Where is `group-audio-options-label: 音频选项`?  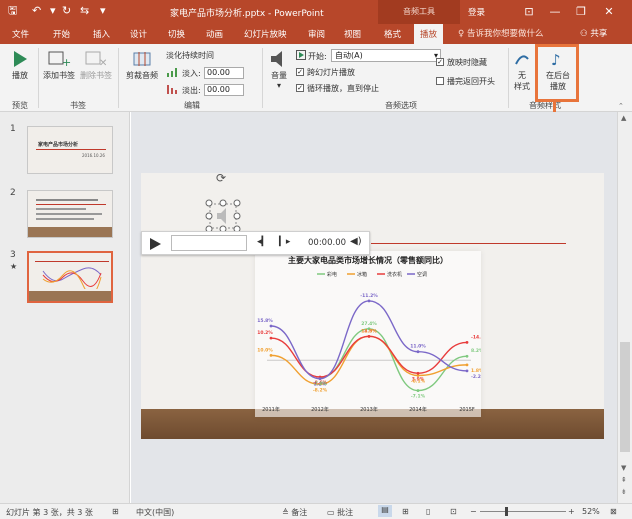
group-audio-options-label: 音频选项 is located at coordinates (401, 105).